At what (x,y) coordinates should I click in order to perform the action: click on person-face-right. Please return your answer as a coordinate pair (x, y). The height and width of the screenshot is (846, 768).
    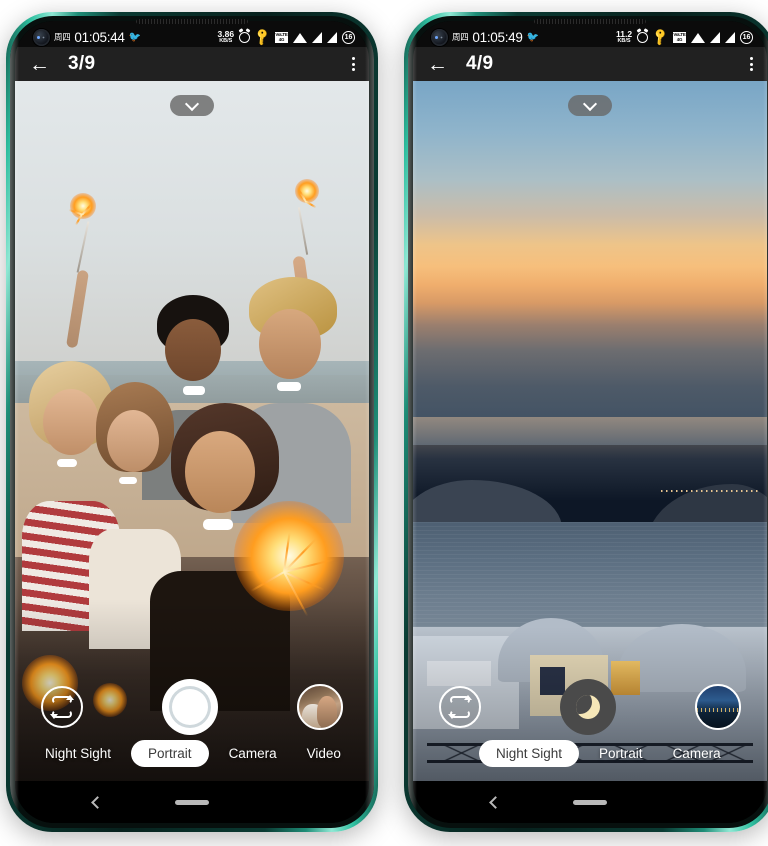
    Looking at the image, I should click on (290, 343).